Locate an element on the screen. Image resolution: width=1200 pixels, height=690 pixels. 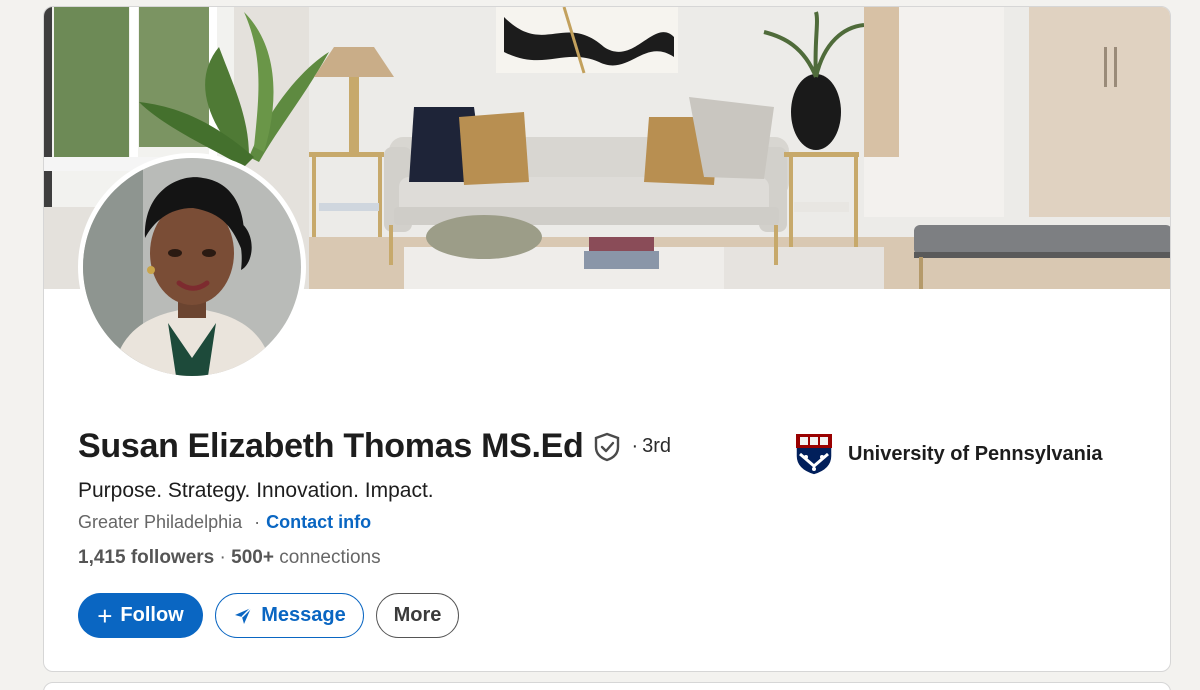
avatar is located at coordinates (192, 267).